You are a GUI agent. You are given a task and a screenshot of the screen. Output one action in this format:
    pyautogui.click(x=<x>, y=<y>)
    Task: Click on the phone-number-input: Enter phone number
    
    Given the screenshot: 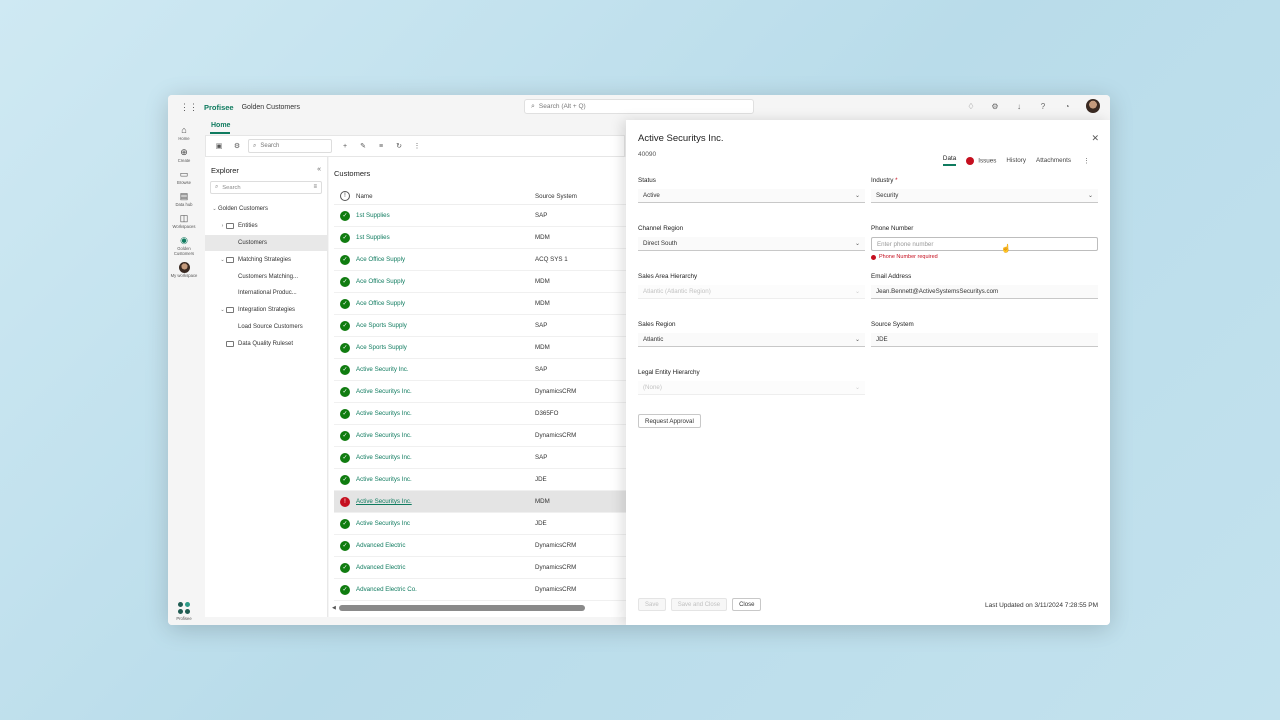 What is the action you would take?
    pyautogui.click(x=984, y=244)
    